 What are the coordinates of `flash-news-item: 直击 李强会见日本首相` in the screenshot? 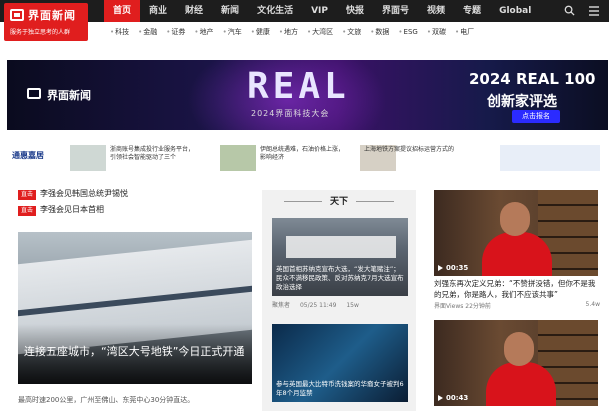 It's located at (61, 210).